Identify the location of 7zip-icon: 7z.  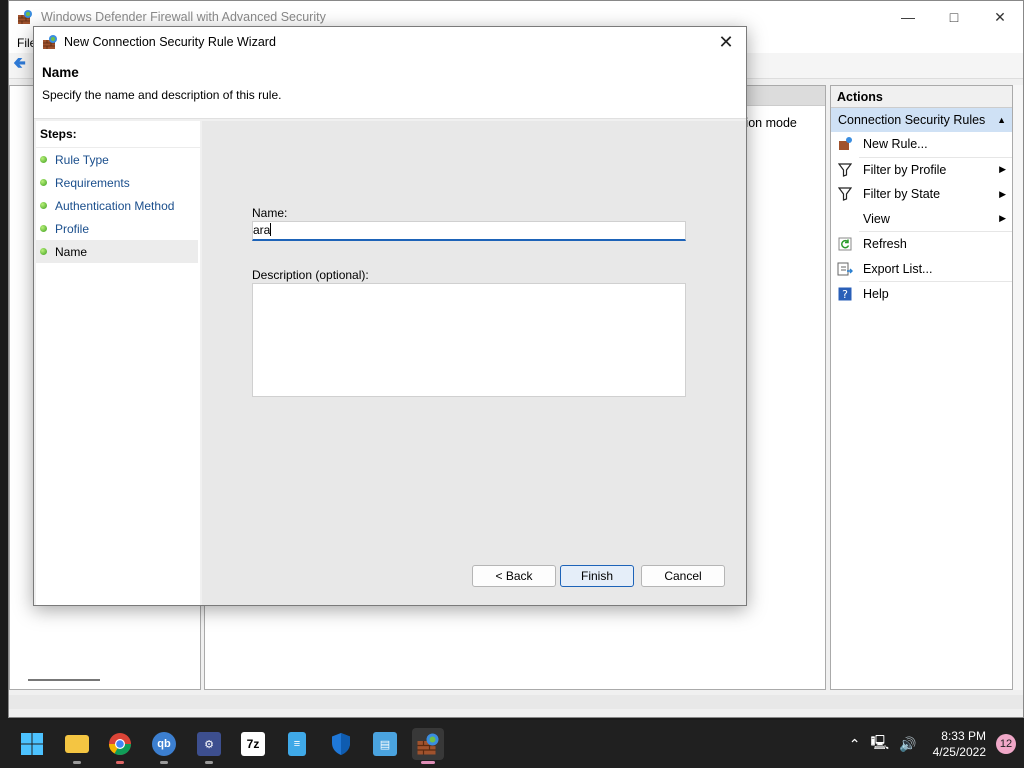
(253, 744).